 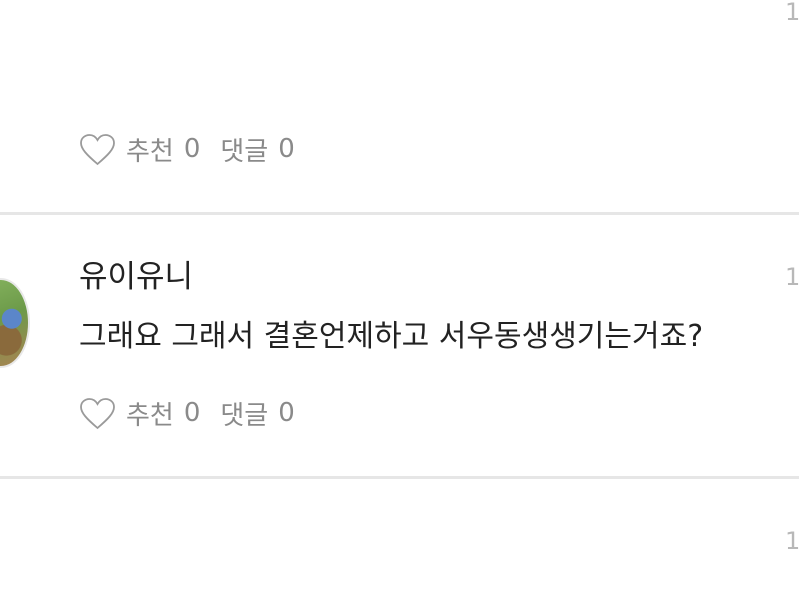 What do you see at coordinates (15, 323) in the screenshot?
I see `avatar` at bounding box center [15, 323].